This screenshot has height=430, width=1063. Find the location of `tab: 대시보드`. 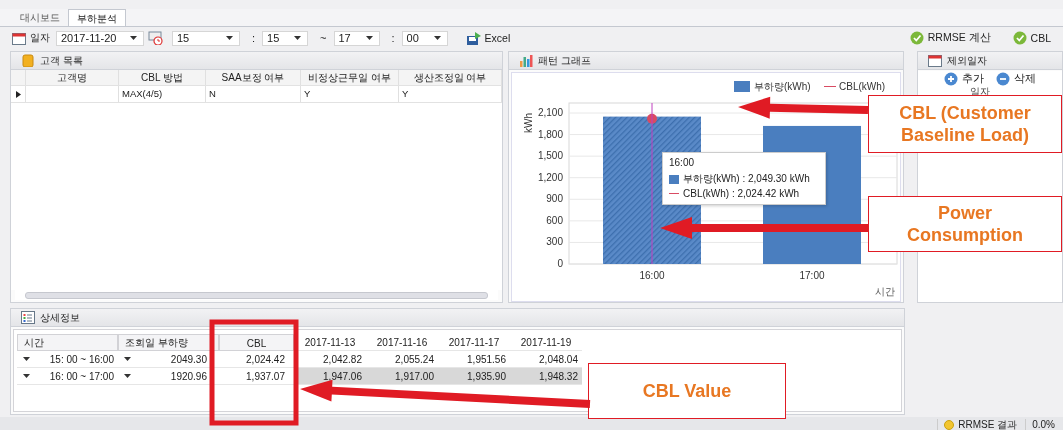

tab: 대시보드 is located at coordinates (40, 17).